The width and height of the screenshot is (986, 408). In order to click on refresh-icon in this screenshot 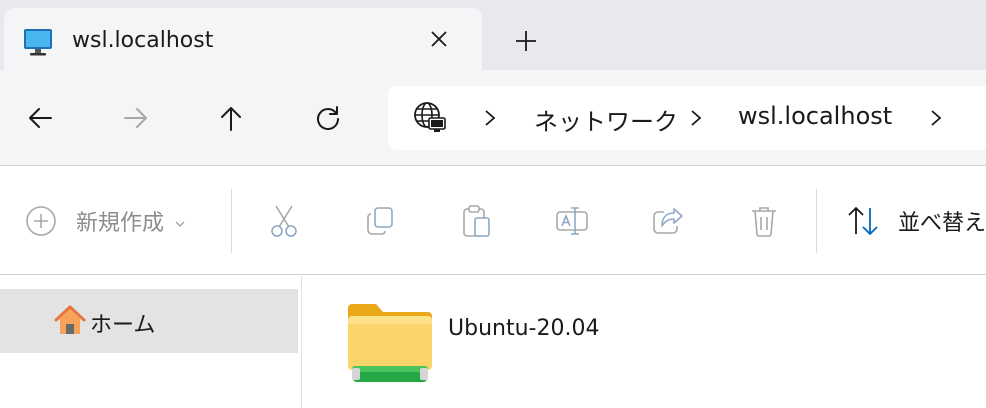, I will do `click(328, 118)`.